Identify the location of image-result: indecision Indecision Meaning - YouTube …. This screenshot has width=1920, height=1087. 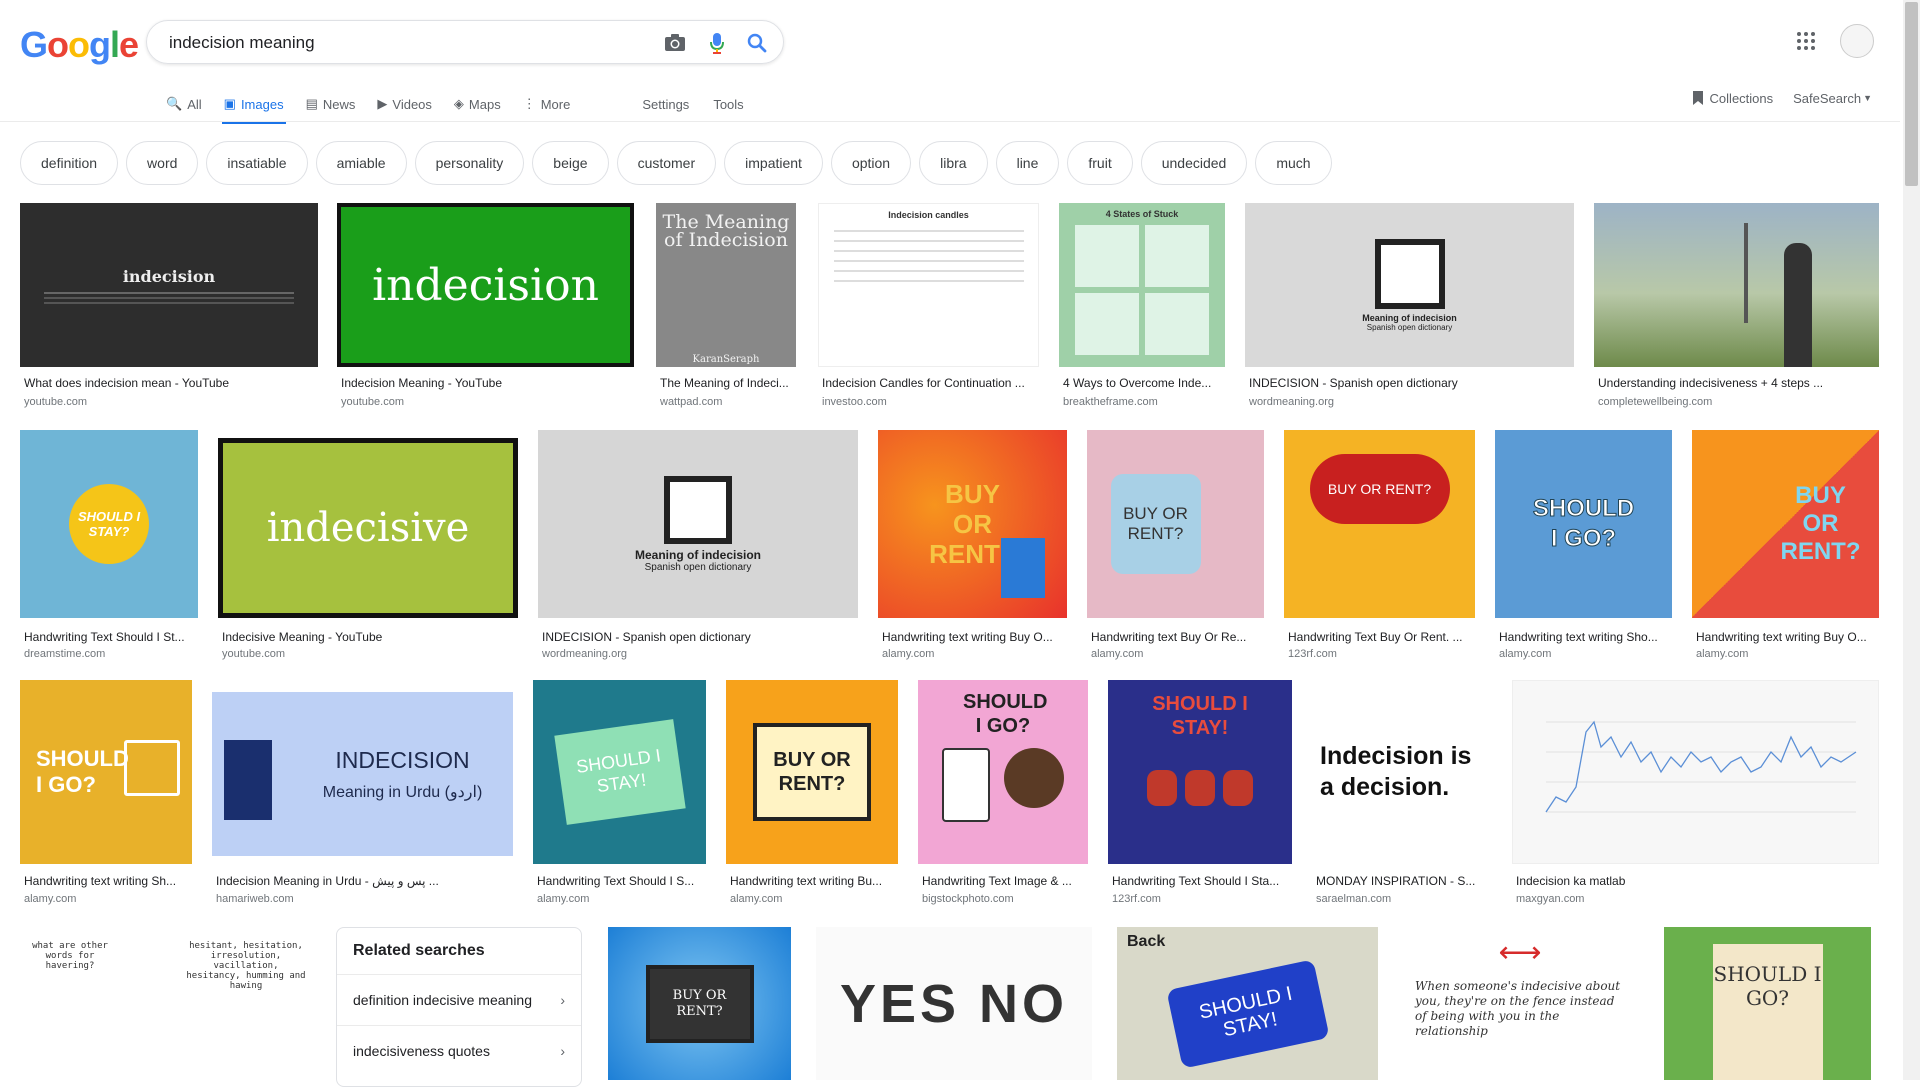
(485, 308).